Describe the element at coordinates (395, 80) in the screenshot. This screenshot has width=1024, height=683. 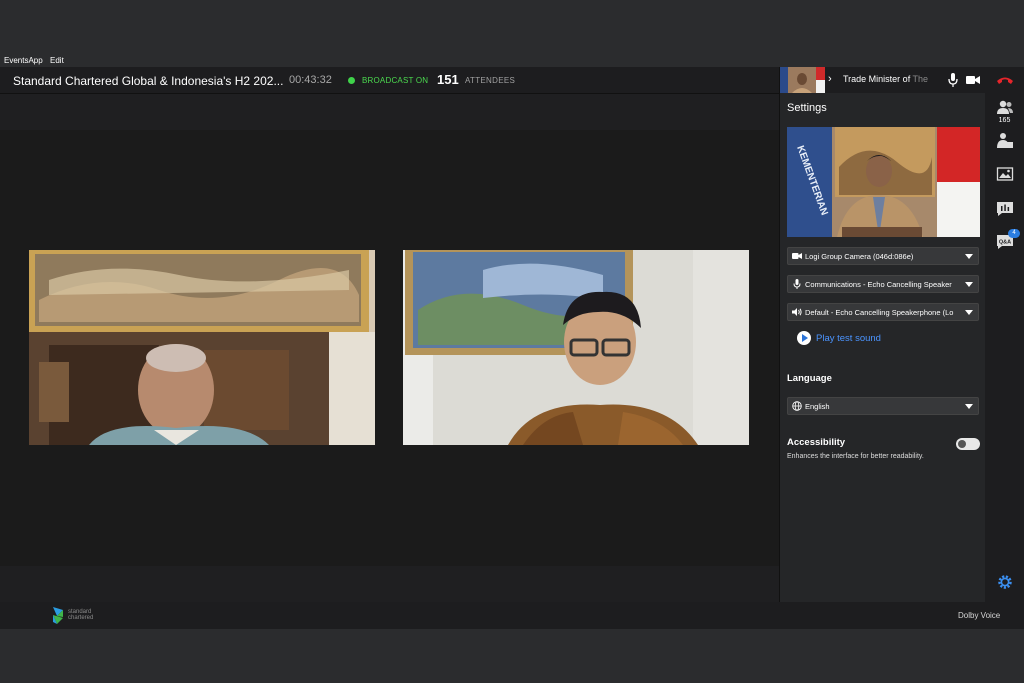
I see `broadcast-status: BROADCAST ON` at that location.